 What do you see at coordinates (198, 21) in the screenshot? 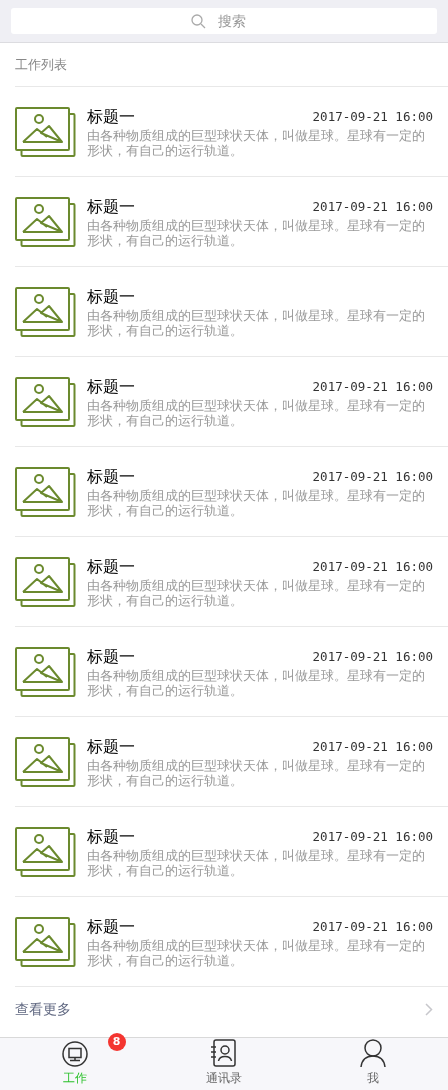
I see `search-icon` at bounding box center [198, 21].